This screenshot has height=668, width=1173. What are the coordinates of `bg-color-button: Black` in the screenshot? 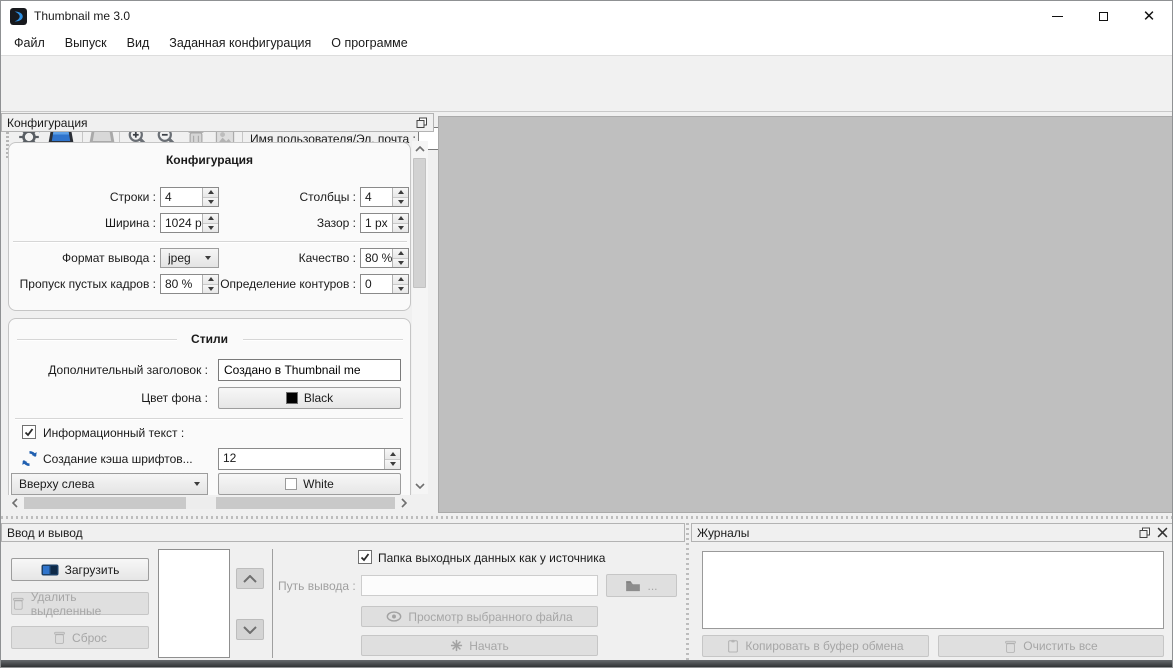 It's located at (309, 398).